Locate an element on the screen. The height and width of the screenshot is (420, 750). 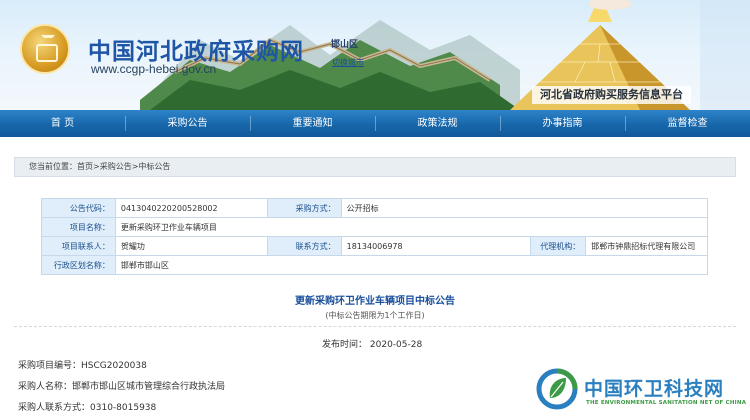
procurement-method-label: 采购方式： is located at coordinates (304, 208).